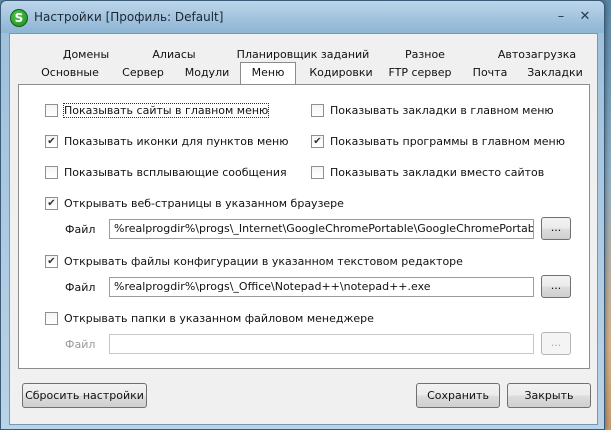  Describe the element at coordinates (555, 73) in the screenshot. I see `tab-bookmarks: Закладки` at that location.